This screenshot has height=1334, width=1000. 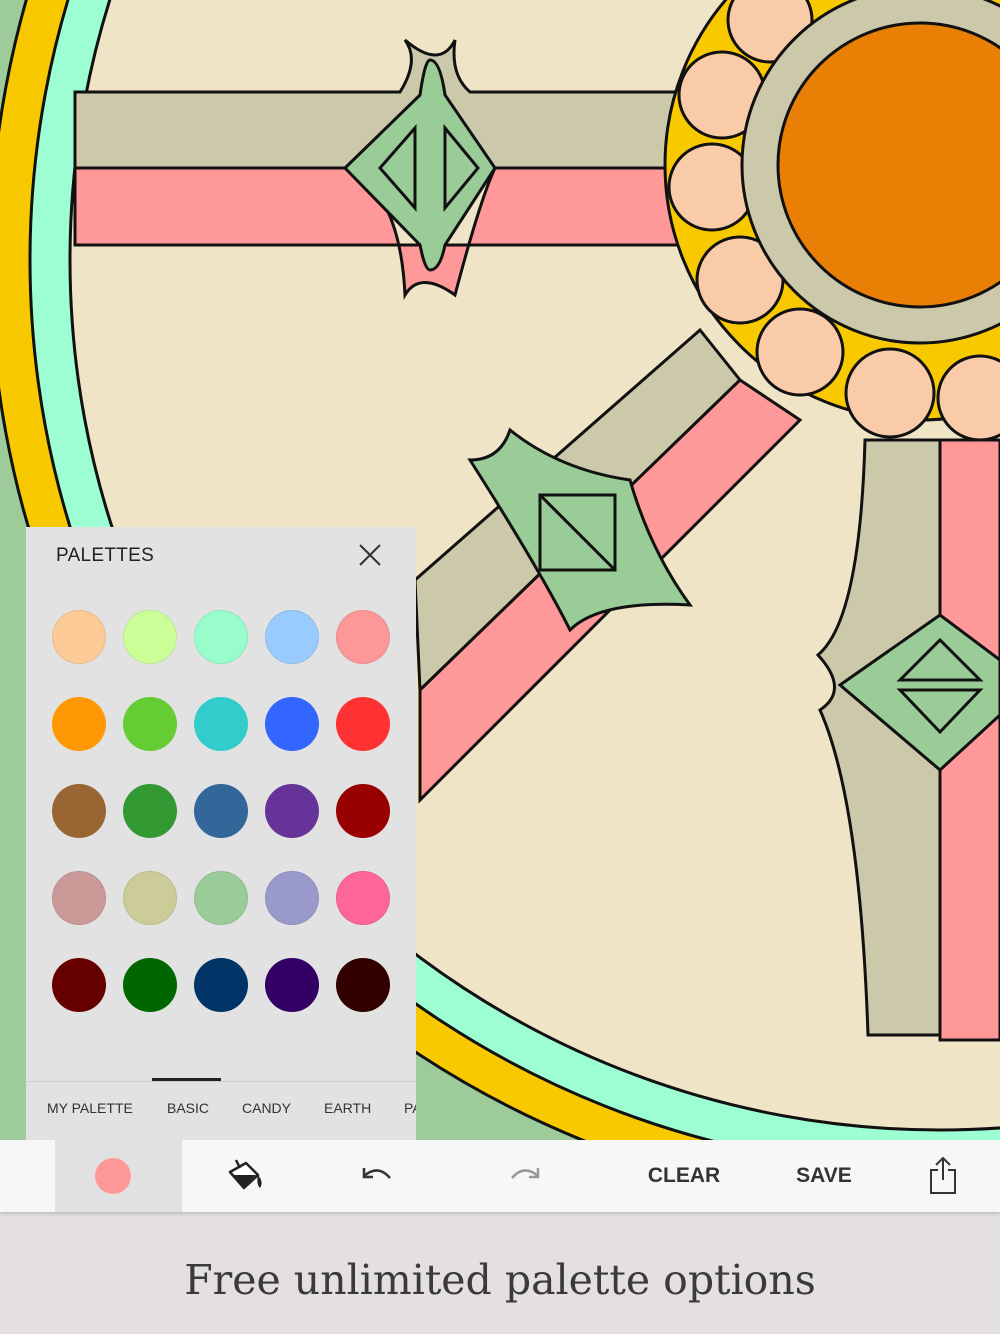 I want to click on redo-icon, so click(x=525, y=1173).